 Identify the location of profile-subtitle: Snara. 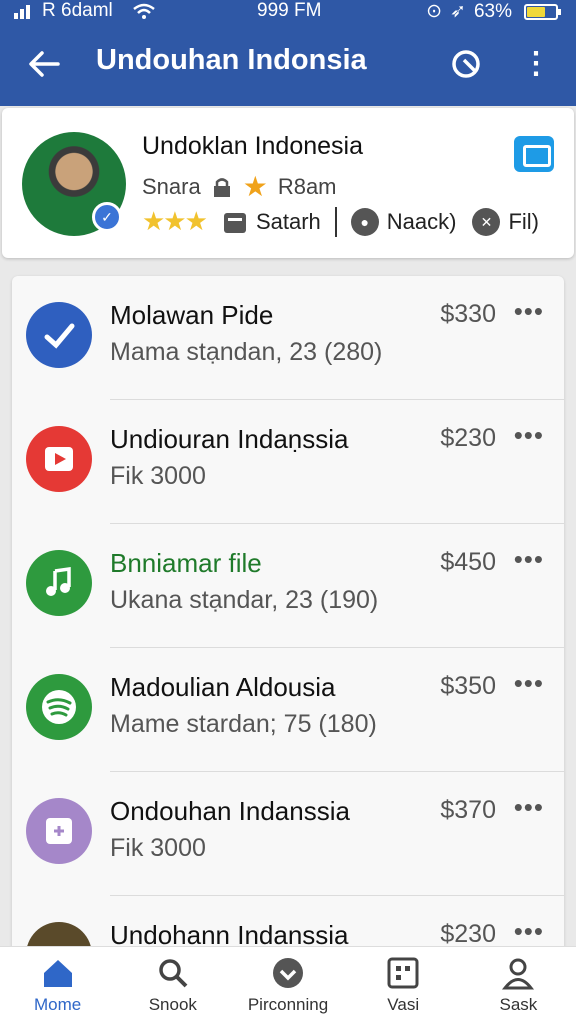
(171, 186).